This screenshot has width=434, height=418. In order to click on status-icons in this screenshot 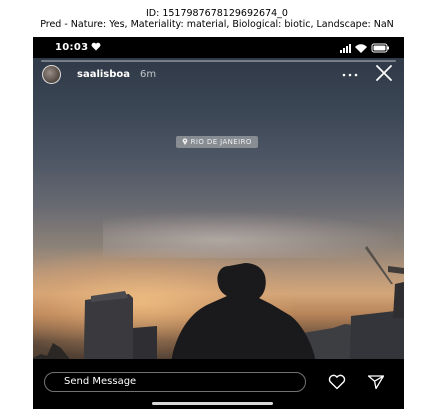, I will do `click(365, 49)`.